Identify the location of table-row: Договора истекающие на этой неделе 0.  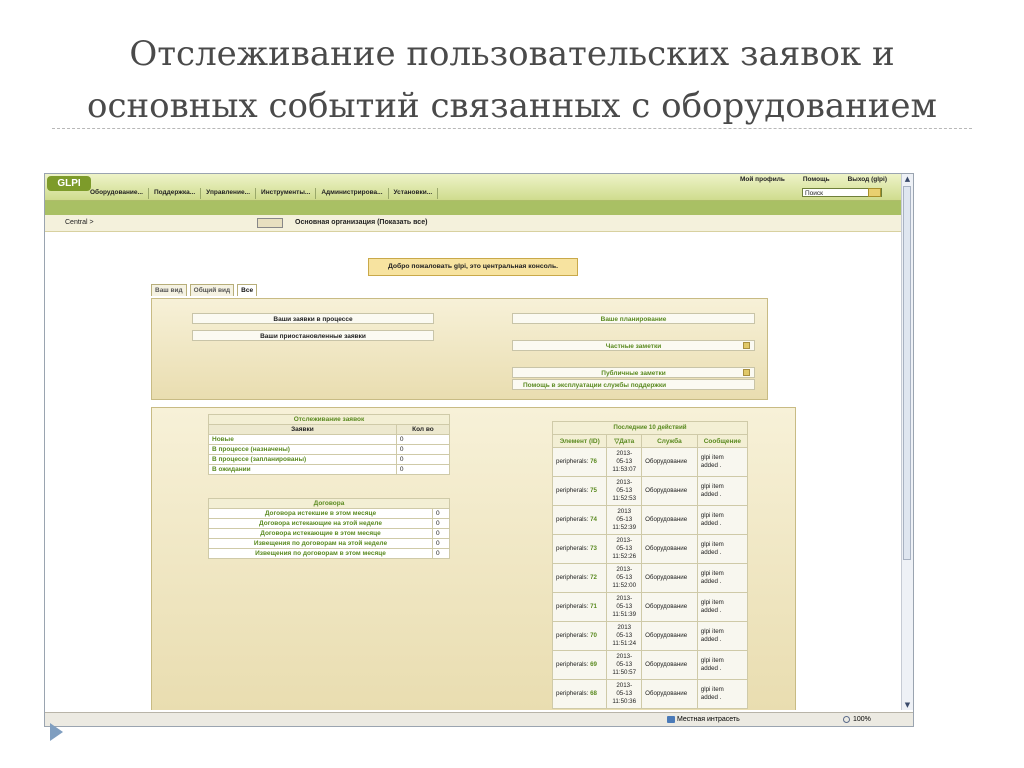
(328, 523).